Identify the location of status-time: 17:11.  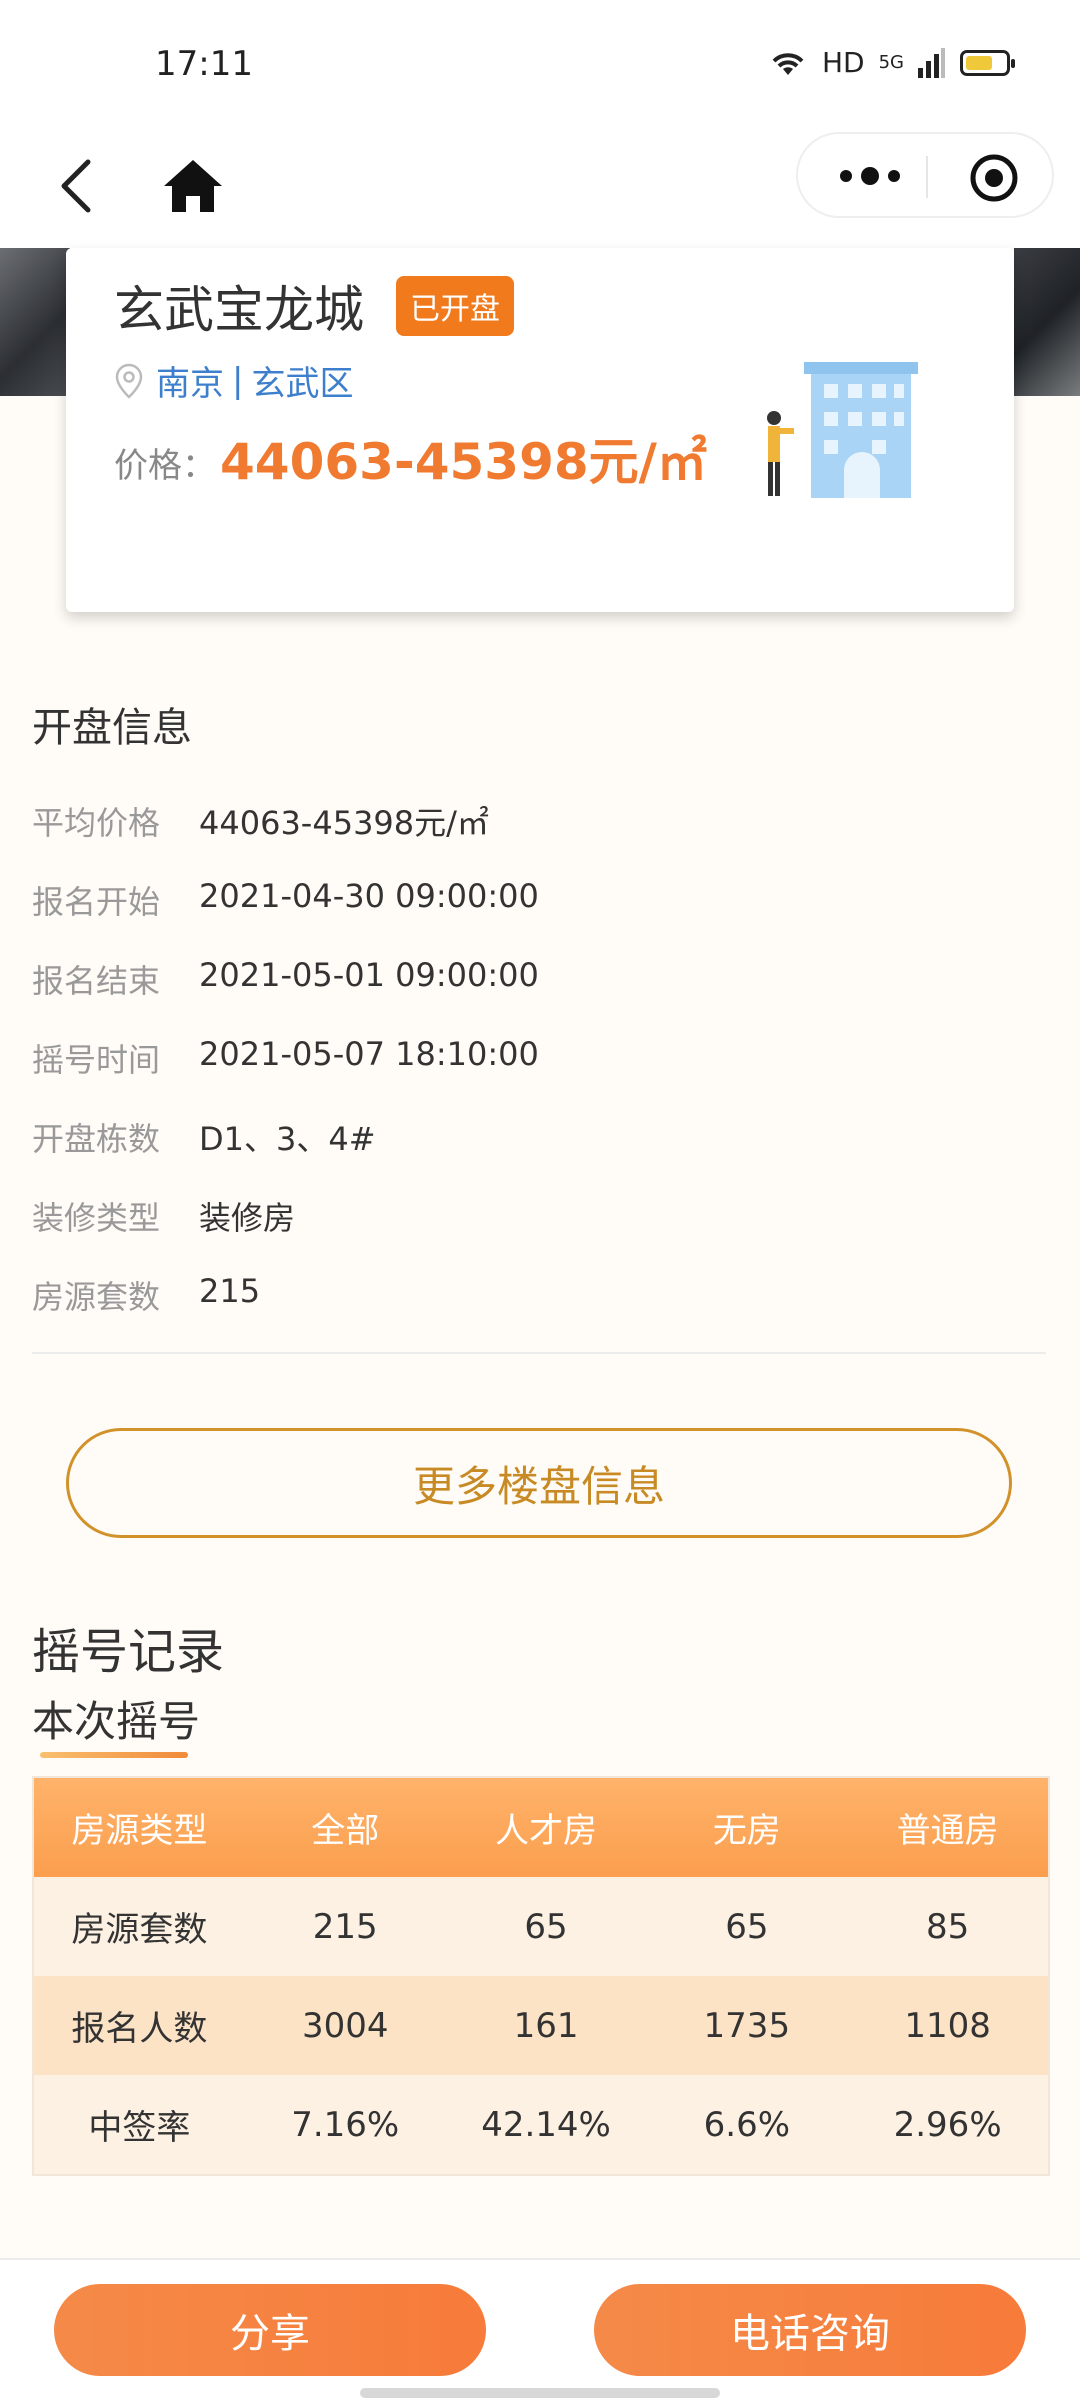
(204, 64).